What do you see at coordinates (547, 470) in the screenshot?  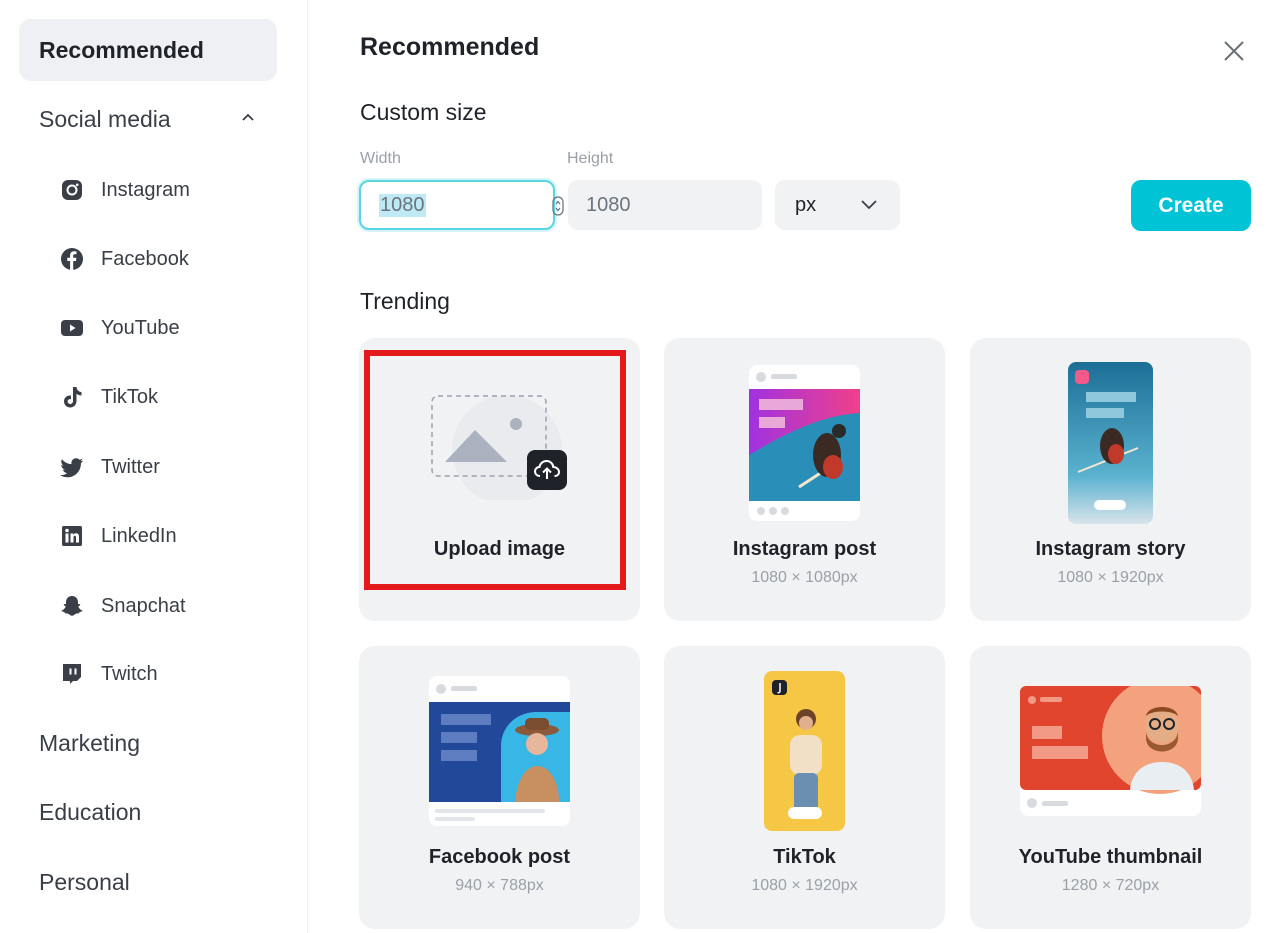 I see `upload-cloud-icon` at bounding box center [547, 470].